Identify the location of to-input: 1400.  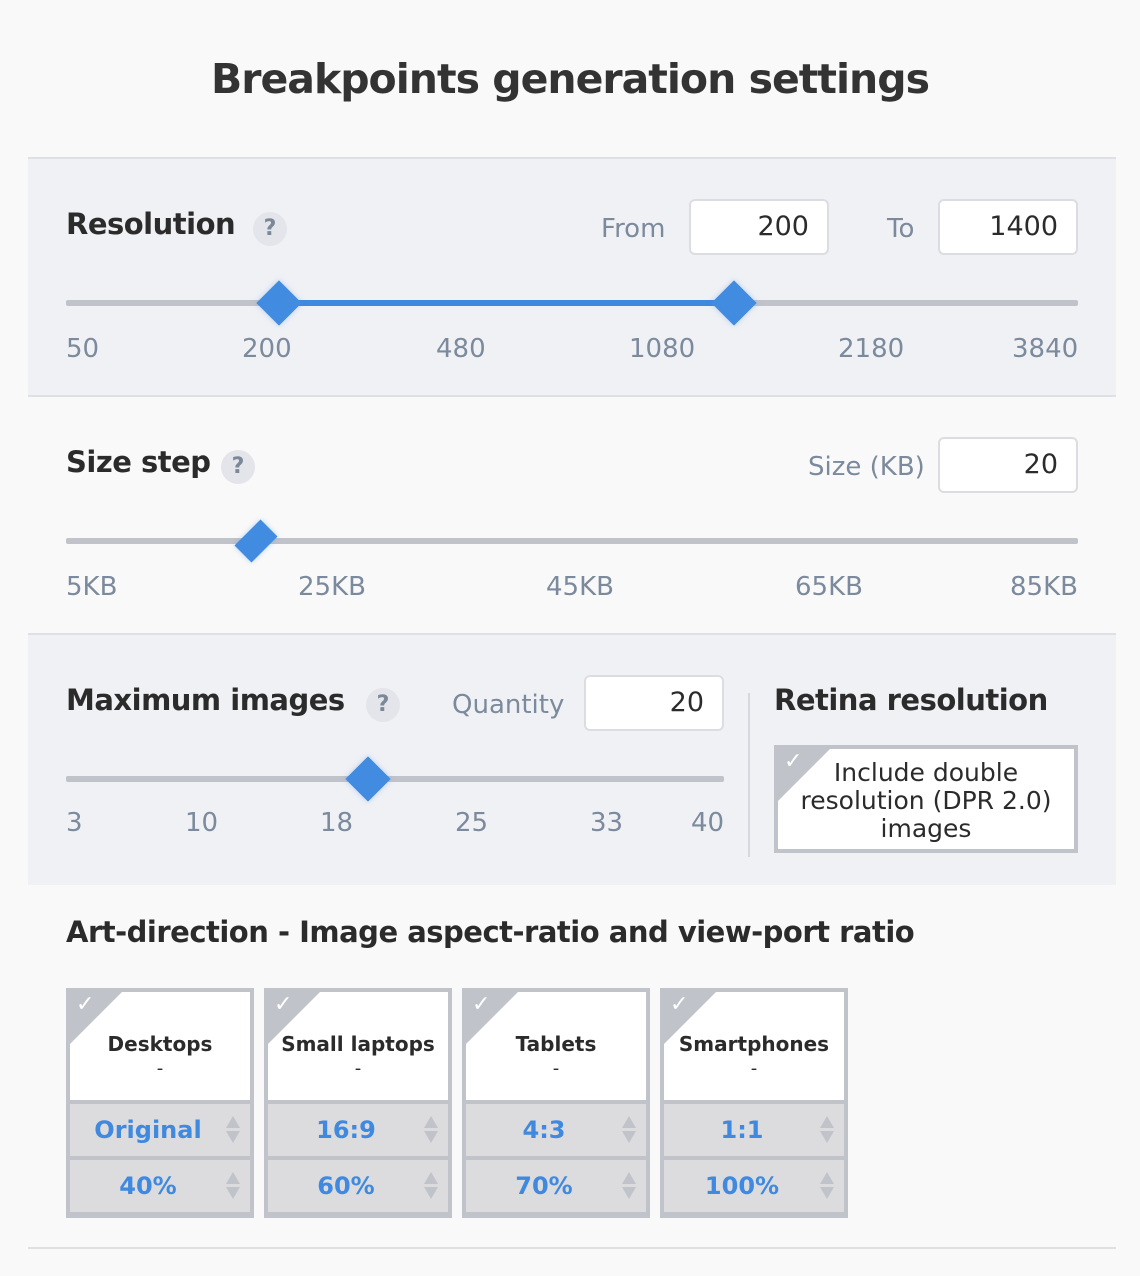
(1008, 227).